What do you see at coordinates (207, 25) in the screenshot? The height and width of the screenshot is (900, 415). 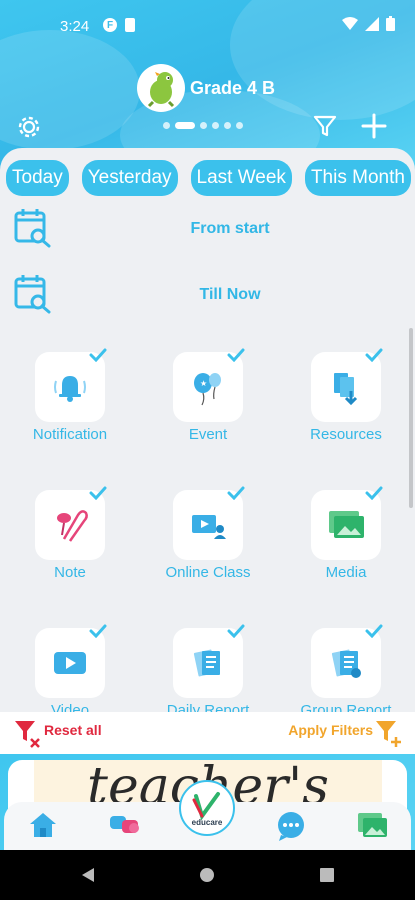 I see `status-bar: 3:24 F` at bounding box center [207, 25].